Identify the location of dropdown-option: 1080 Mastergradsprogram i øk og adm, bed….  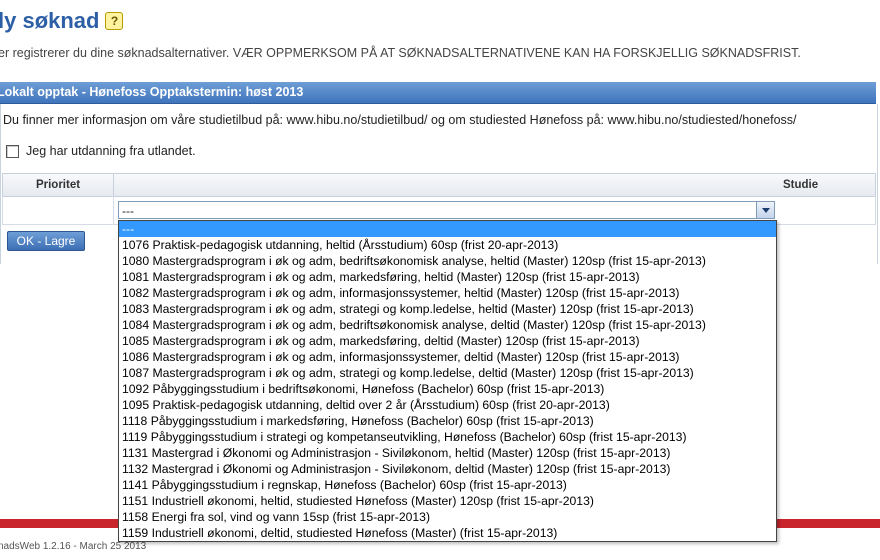
(447, 261).